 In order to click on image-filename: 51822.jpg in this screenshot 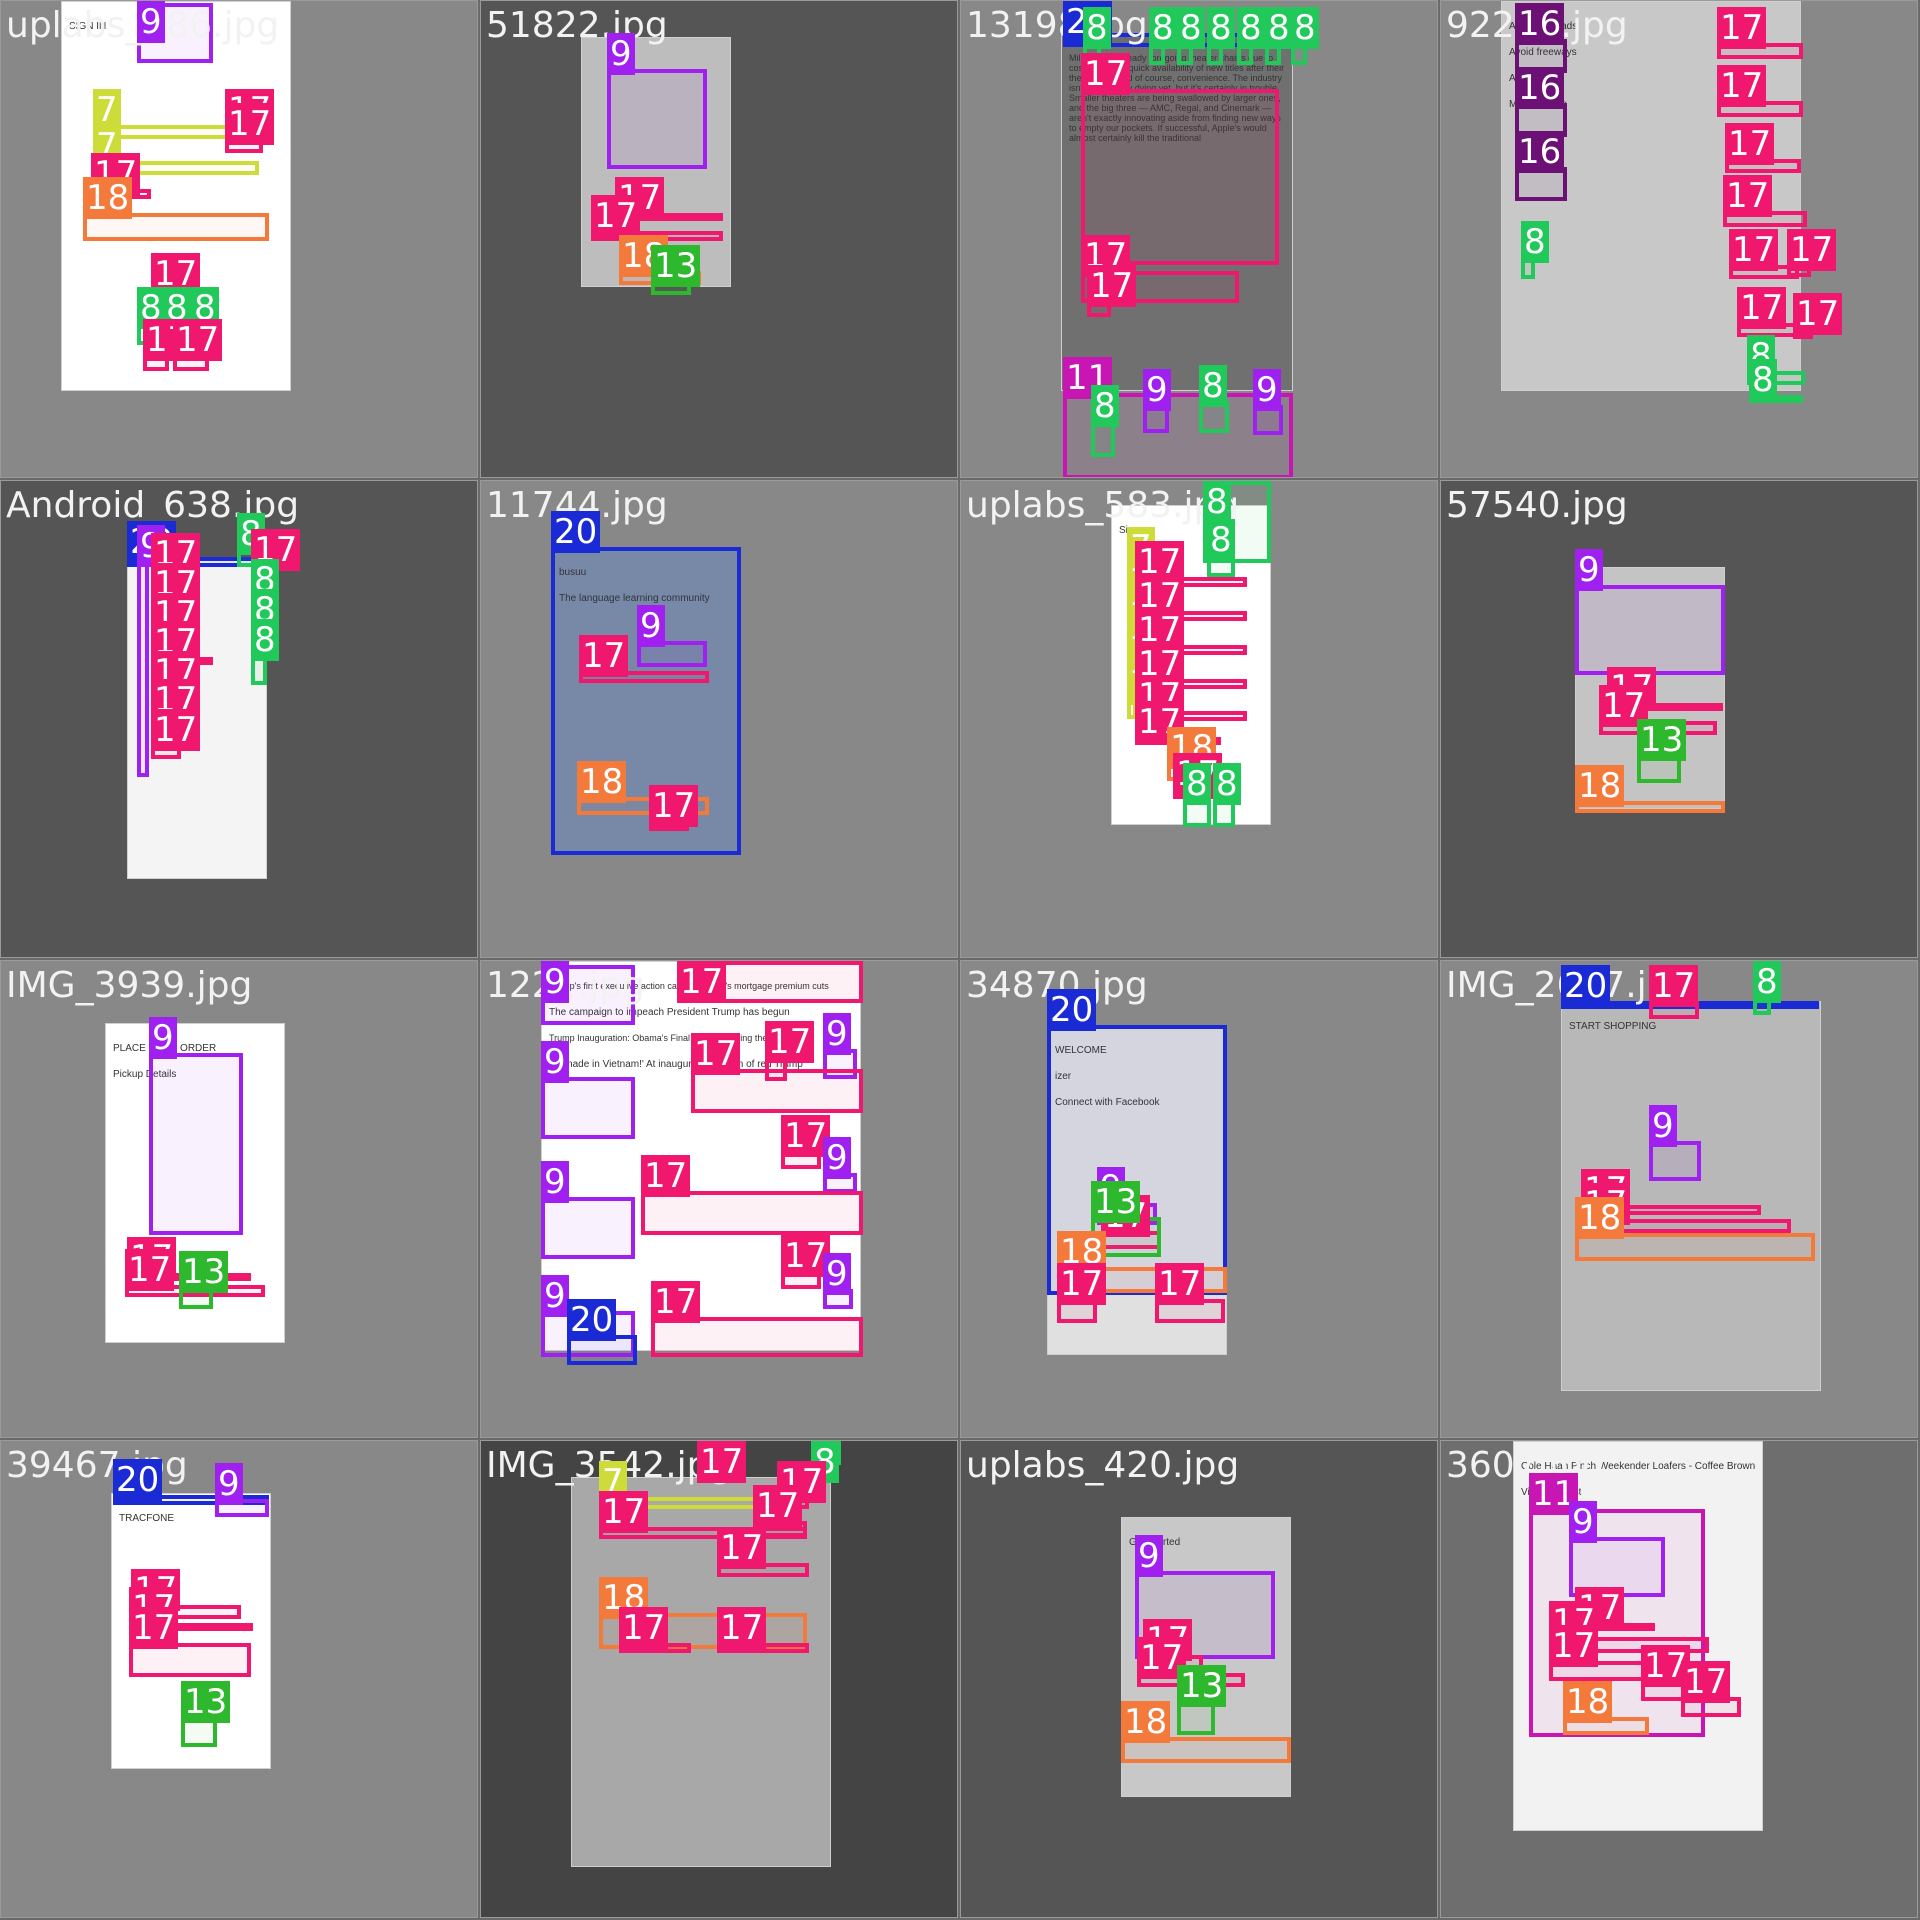, I will do `click(577, 25)`.